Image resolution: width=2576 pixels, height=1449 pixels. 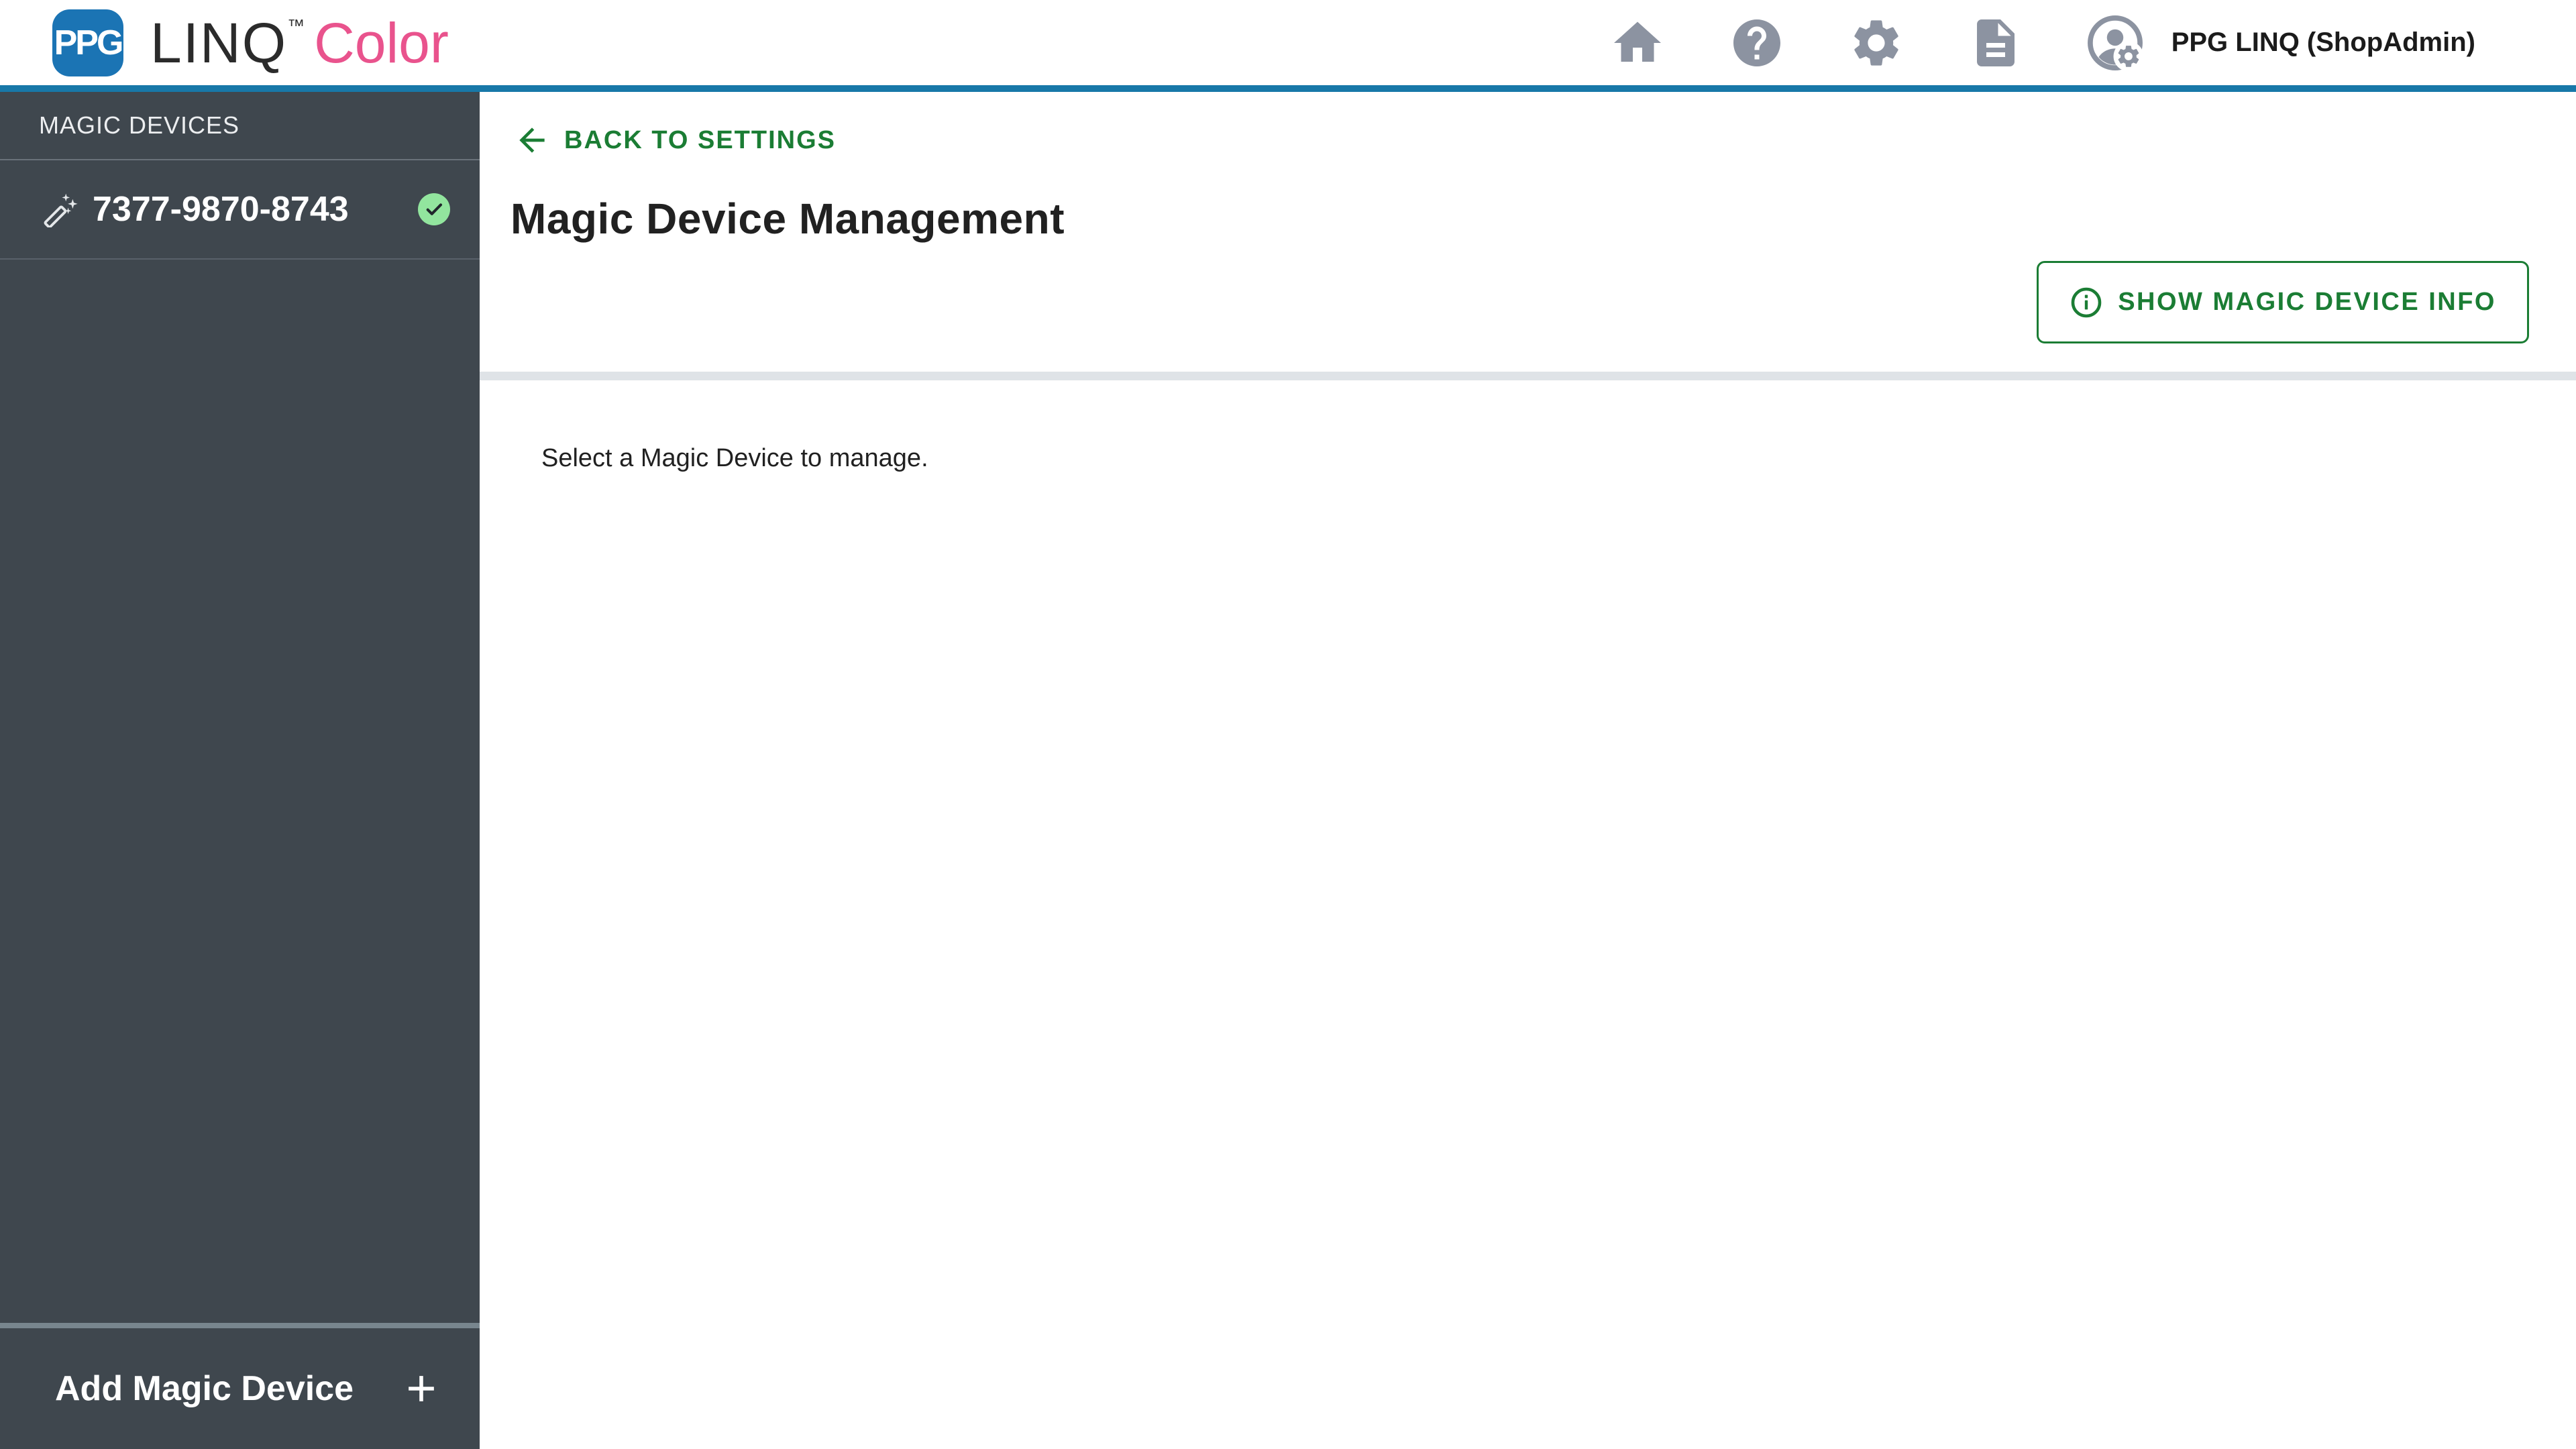 I want to click on app-logo: PPG LINQ™ Color, so click(x=250, y=42).